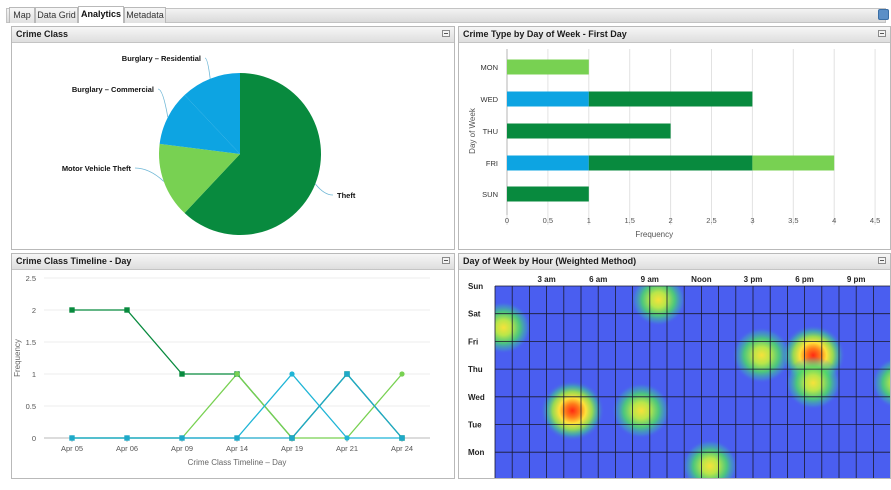 This screenshot has width=891, height=490. I want to click on heat-row-label-tue: Tue, so click(475, 425).